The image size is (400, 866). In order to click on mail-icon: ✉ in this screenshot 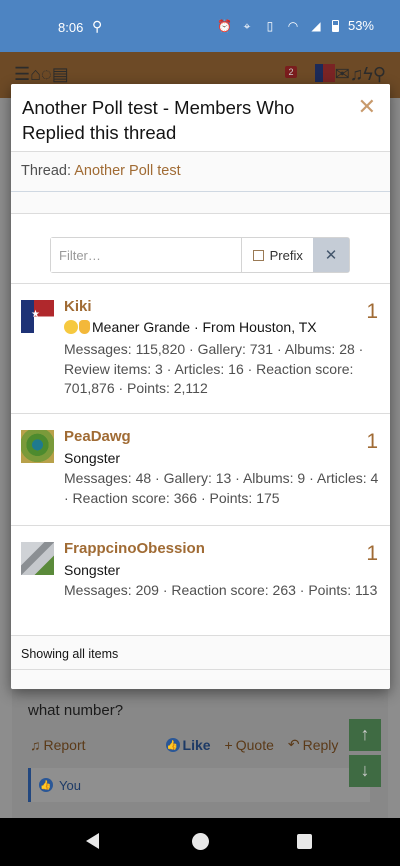, I will do `click(342, 74)`.